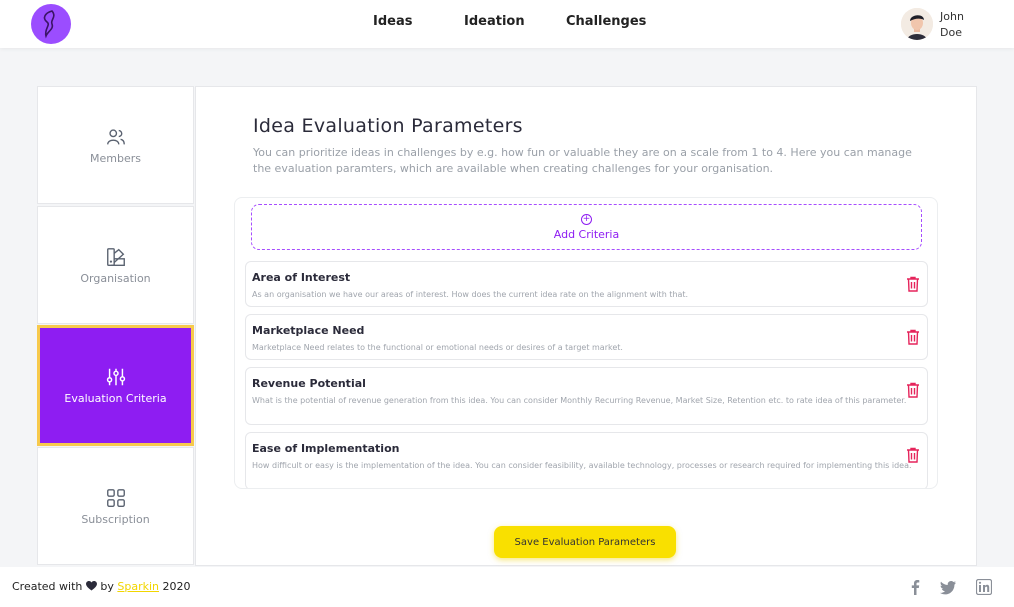  What do you see at coordinates (951, 32) in the screenshot?
I see `user-last-name: Doe` at bounding box center [951, 32].